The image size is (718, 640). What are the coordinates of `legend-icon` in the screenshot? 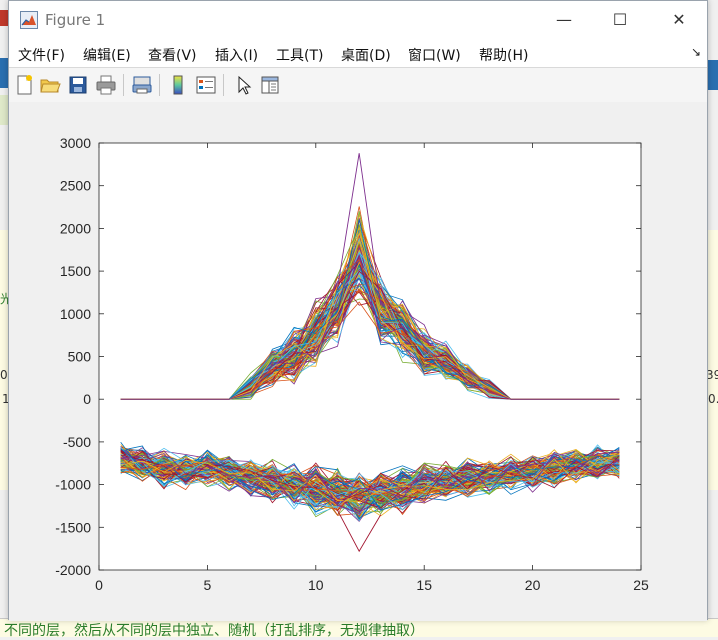 It's located at (206, 85).